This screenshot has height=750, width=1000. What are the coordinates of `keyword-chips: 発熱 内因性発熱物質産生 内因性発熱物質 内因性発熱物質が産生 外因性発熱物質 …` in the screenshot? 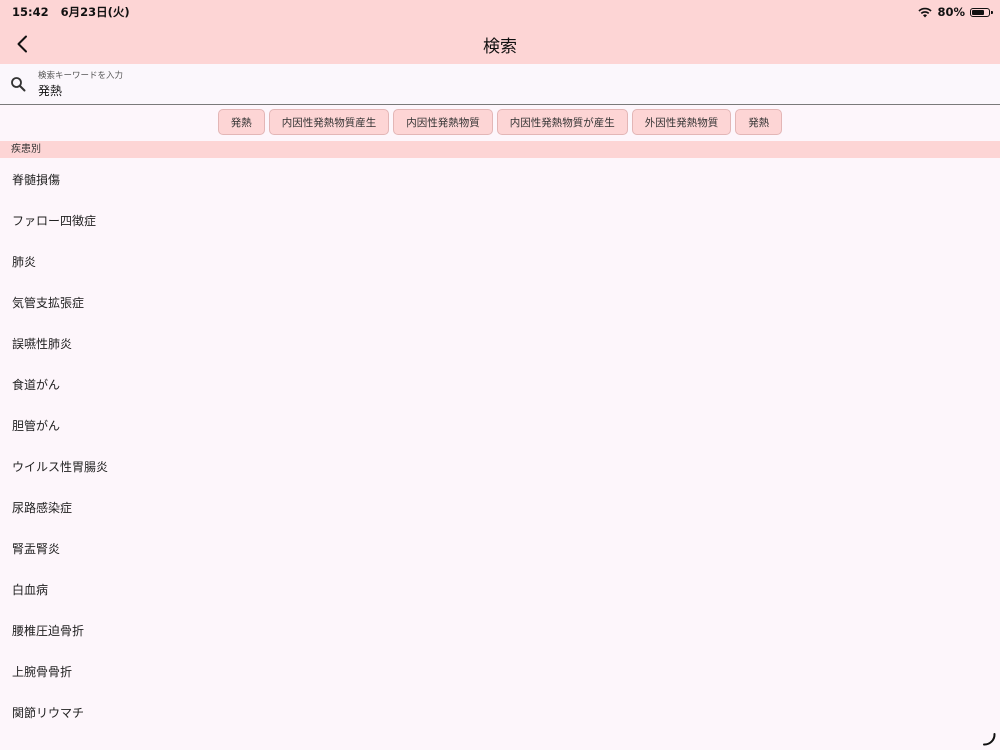 It's located at (500, 123).